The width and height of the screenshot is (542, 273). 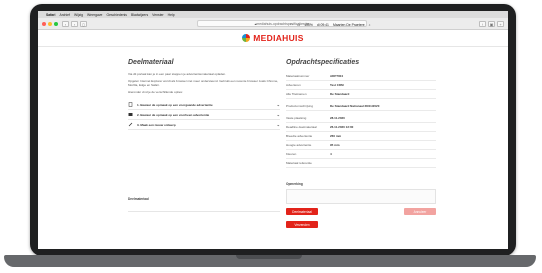 What do you see at coordinates (361, 76) in the screenshot?
I see `spec-row: Materiaalnummer ADP7004` at bounding box center [361, 76].